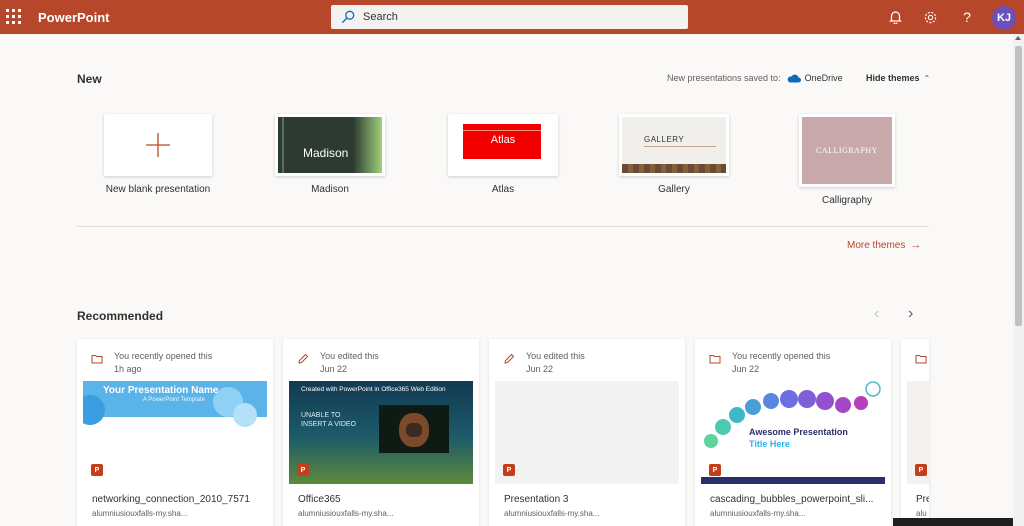  What do you see at coordinates (1018, 38) in the screenshot?
I see `scroll-up-arrow-icon` at bounding box center [1018, 38].